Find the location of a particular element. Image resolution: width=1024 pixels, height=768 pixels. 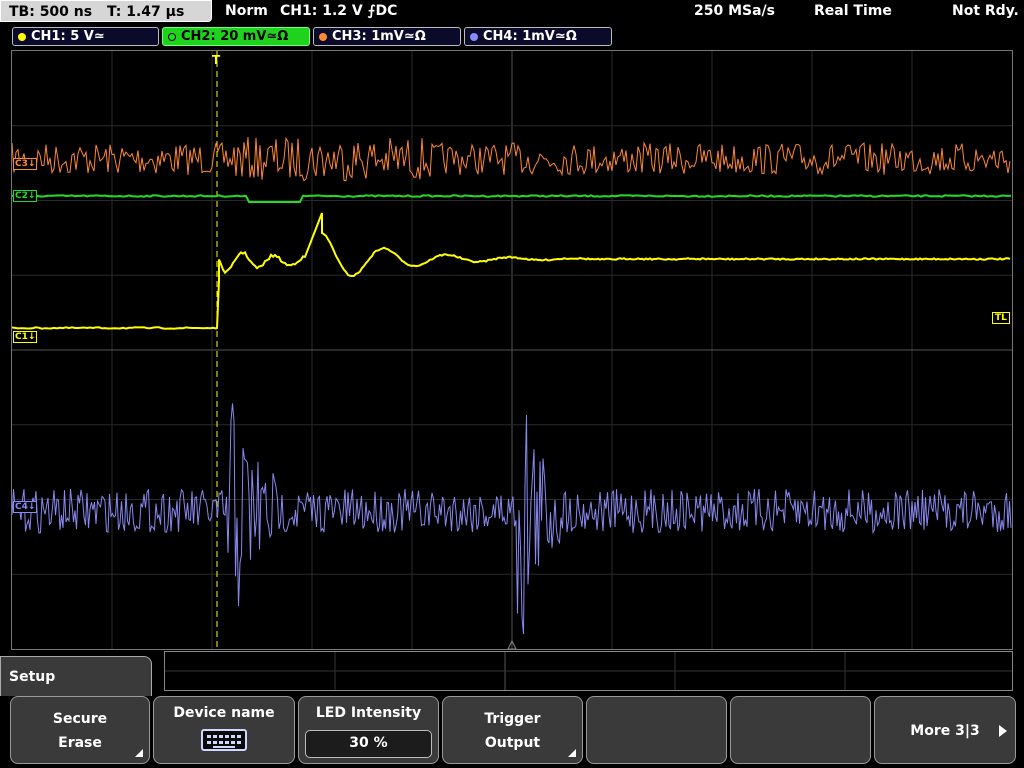

bottom-graticule-strip is located at coordinates (588, 671).